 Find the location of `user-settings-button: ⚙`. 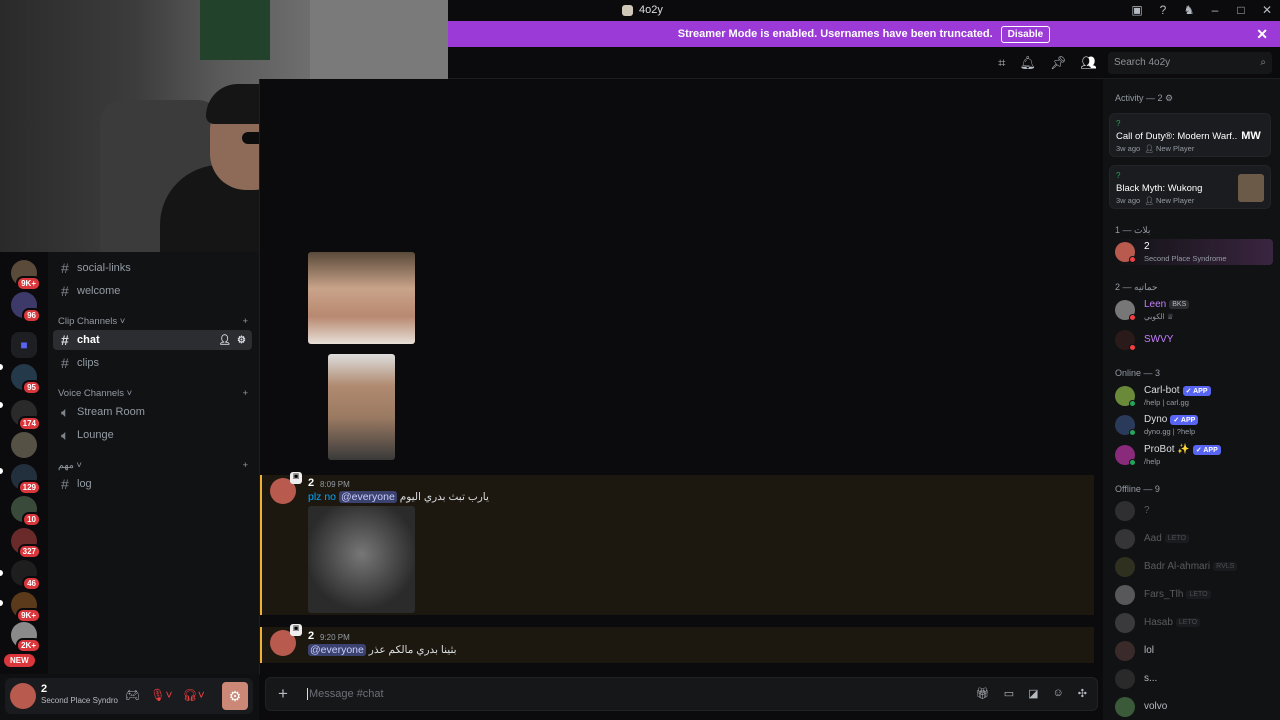

user-settings-button: ⚙ is located at coordinates (235, 696).